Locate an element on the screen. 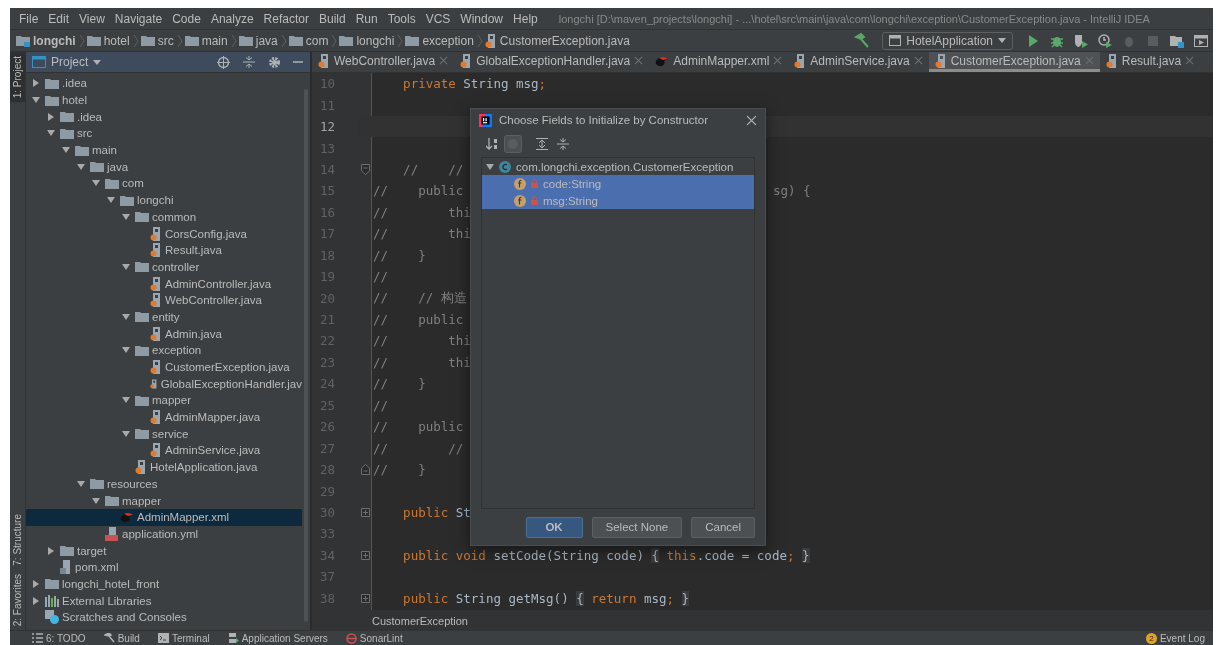 Image resolution: width=1217 pixels, height=645 pixels. editor-tab: AdminService.java is located at coordinates (858, 62).